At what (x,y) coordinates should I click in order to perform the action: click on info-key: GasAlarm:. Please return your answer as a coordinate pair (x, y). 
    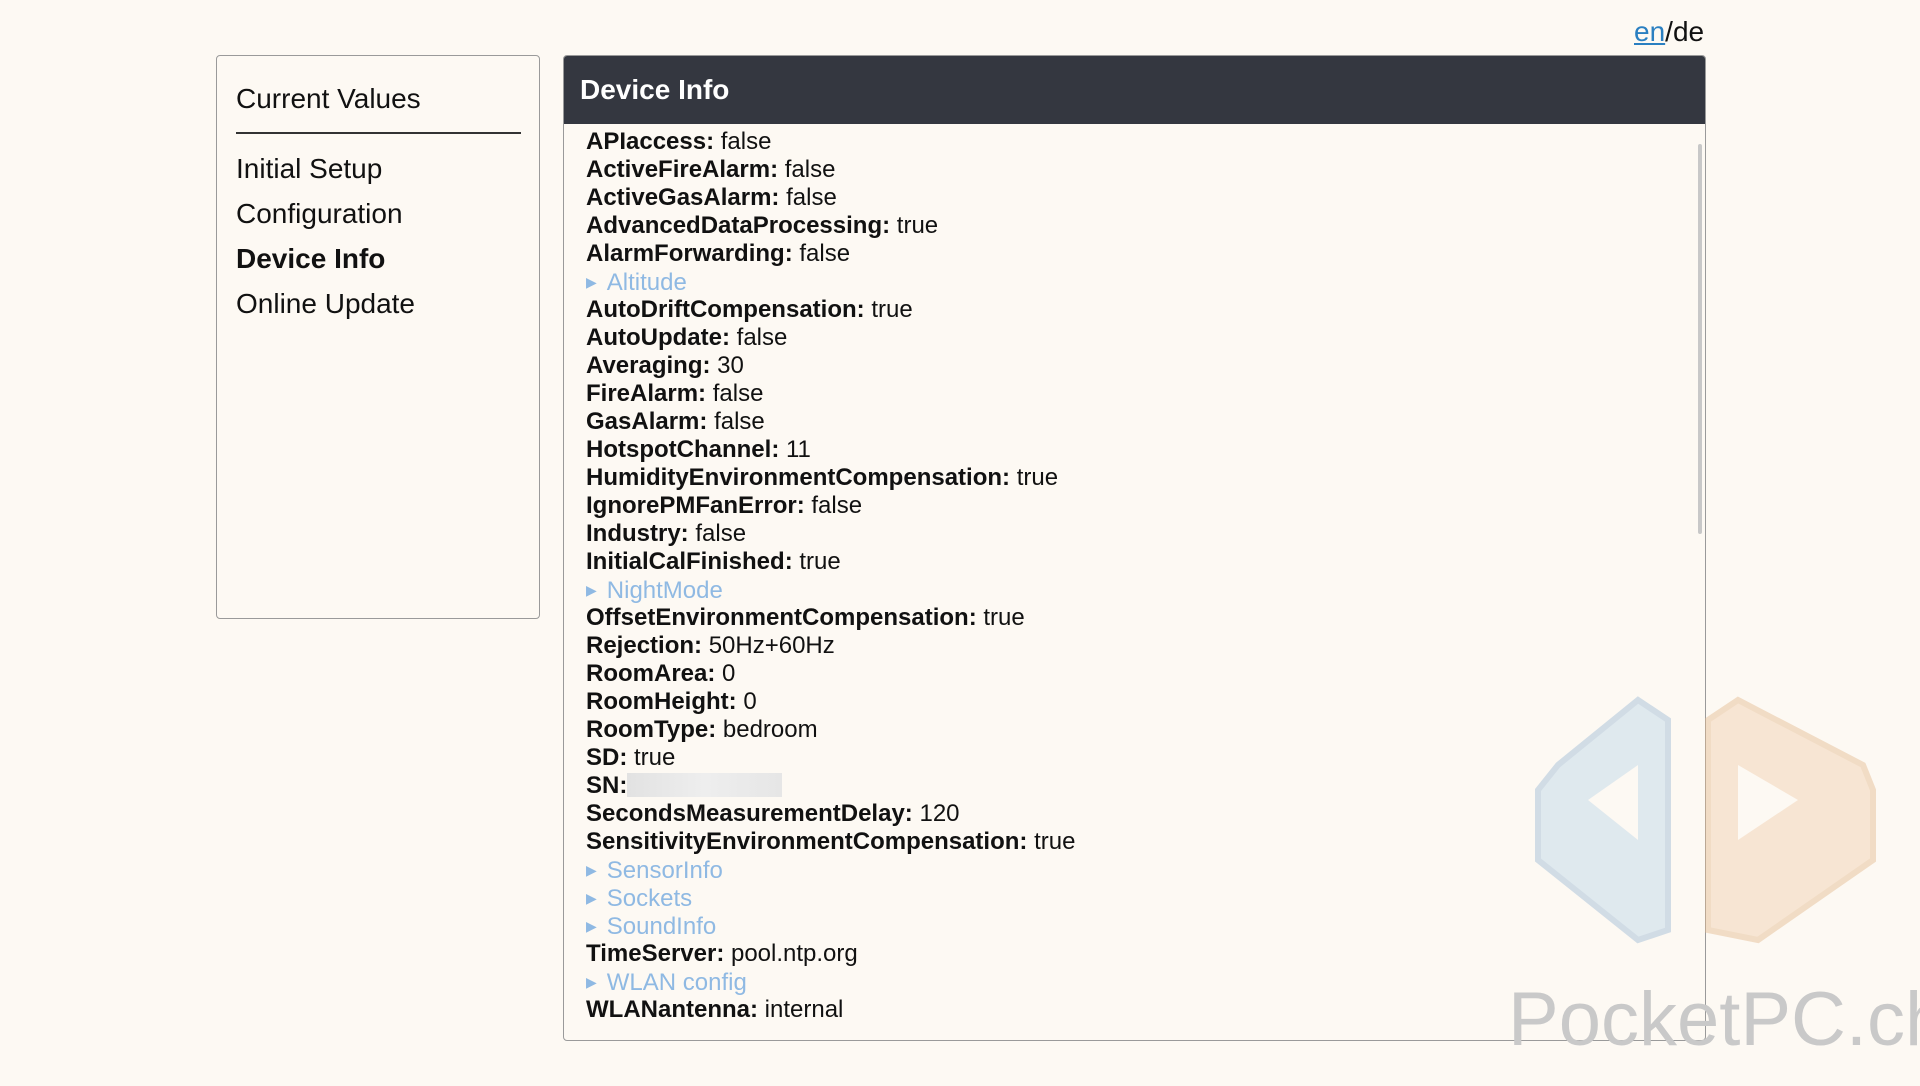
    Looking at the image, I should click on (647, 421).